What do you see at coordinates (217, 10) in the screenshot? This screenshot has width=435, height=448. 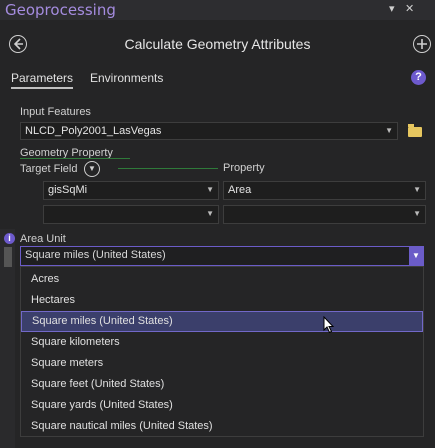 I see `pane-titlebar: Geoprocessing ▾ ✕` at bounding box center [217, 10].